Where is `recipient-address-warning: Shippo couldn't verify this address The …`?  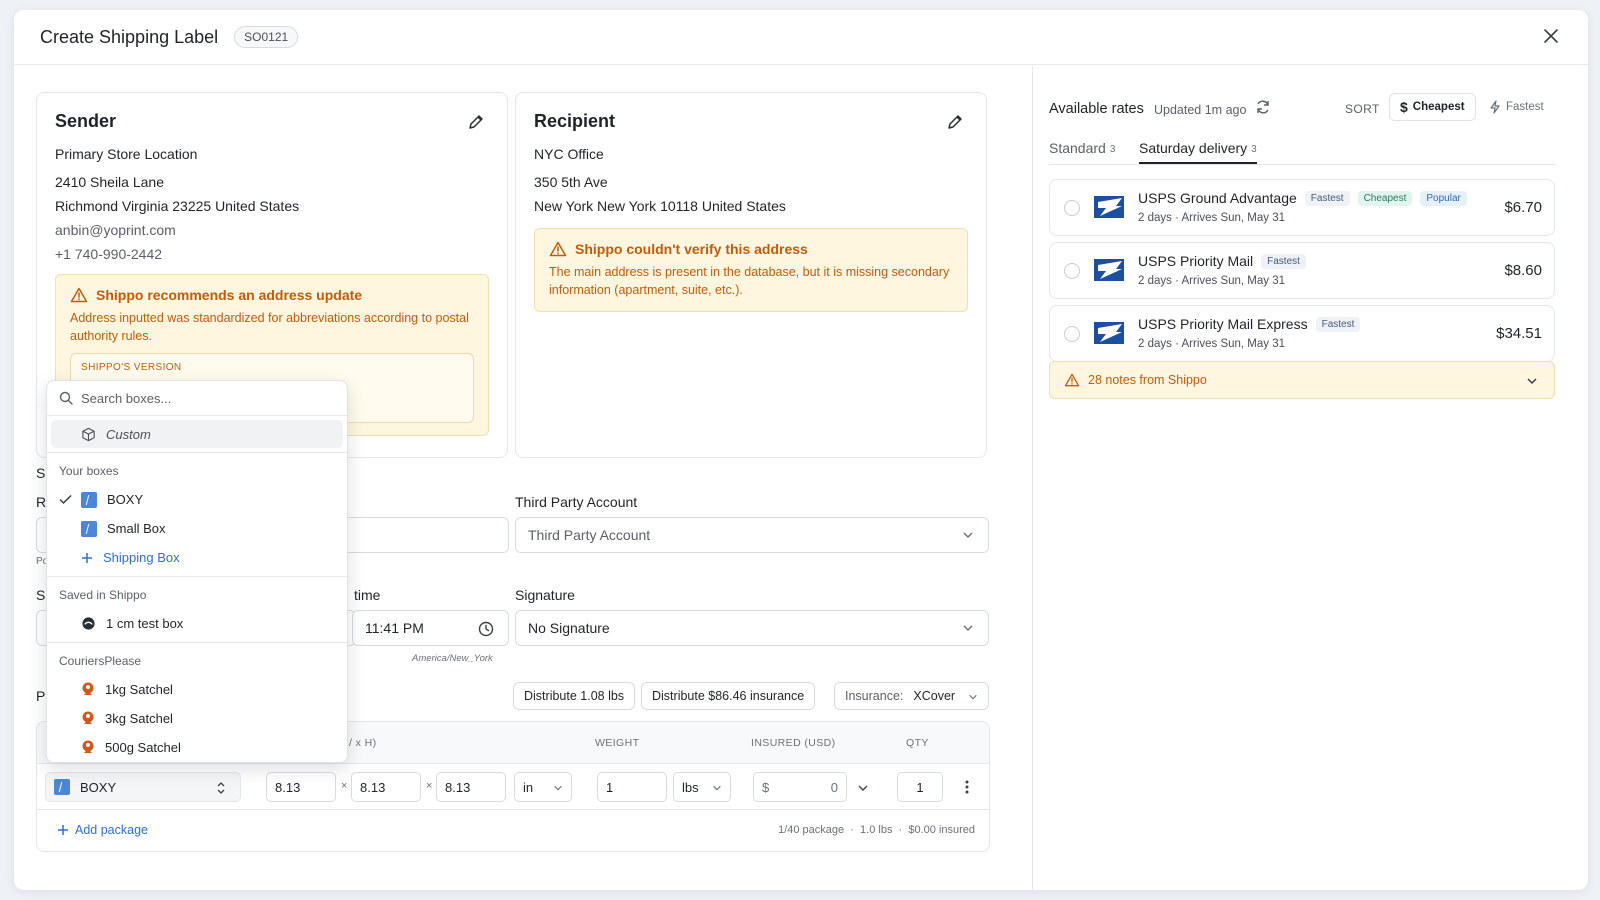
recipient-address-warning: Shippo couldn't verify this address The … is located at coordinates (751, 270).